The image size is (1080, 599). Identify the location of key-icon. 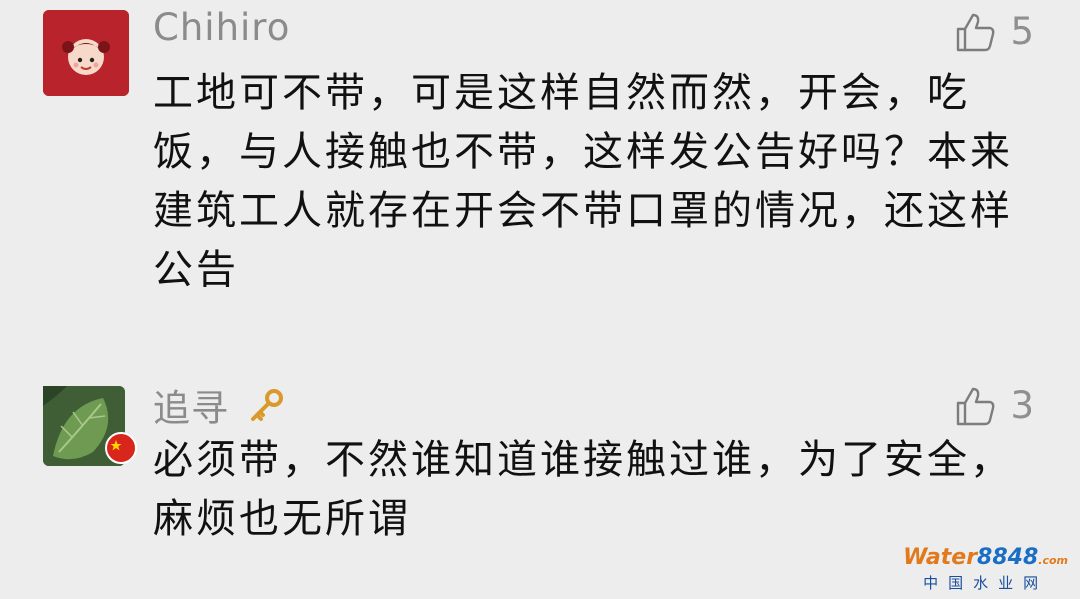
(266, 410).